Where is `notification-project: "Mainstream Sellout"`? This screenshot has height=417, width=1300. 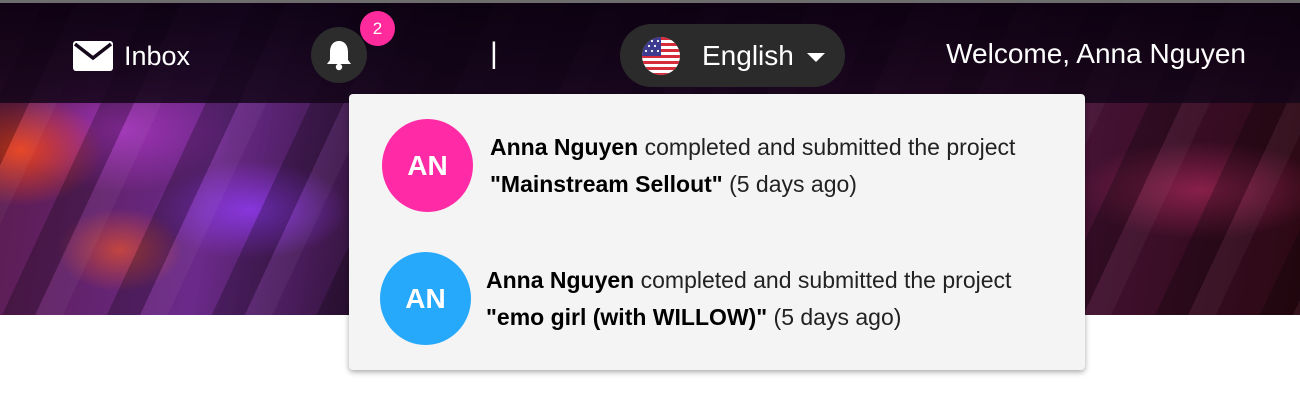 notification-project: "Mainstream Sellout" is located at coordinates (606, 183).